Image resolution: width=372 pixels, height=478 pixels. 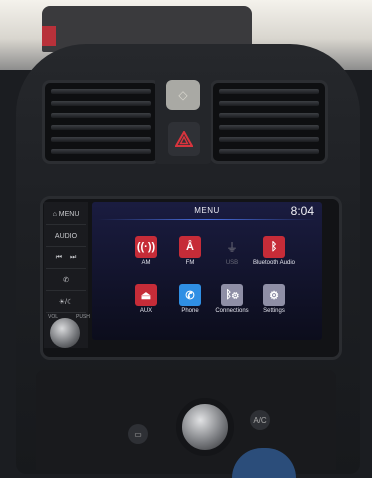 I want to click on phone-button: ✆, so click(x=66, y=280).